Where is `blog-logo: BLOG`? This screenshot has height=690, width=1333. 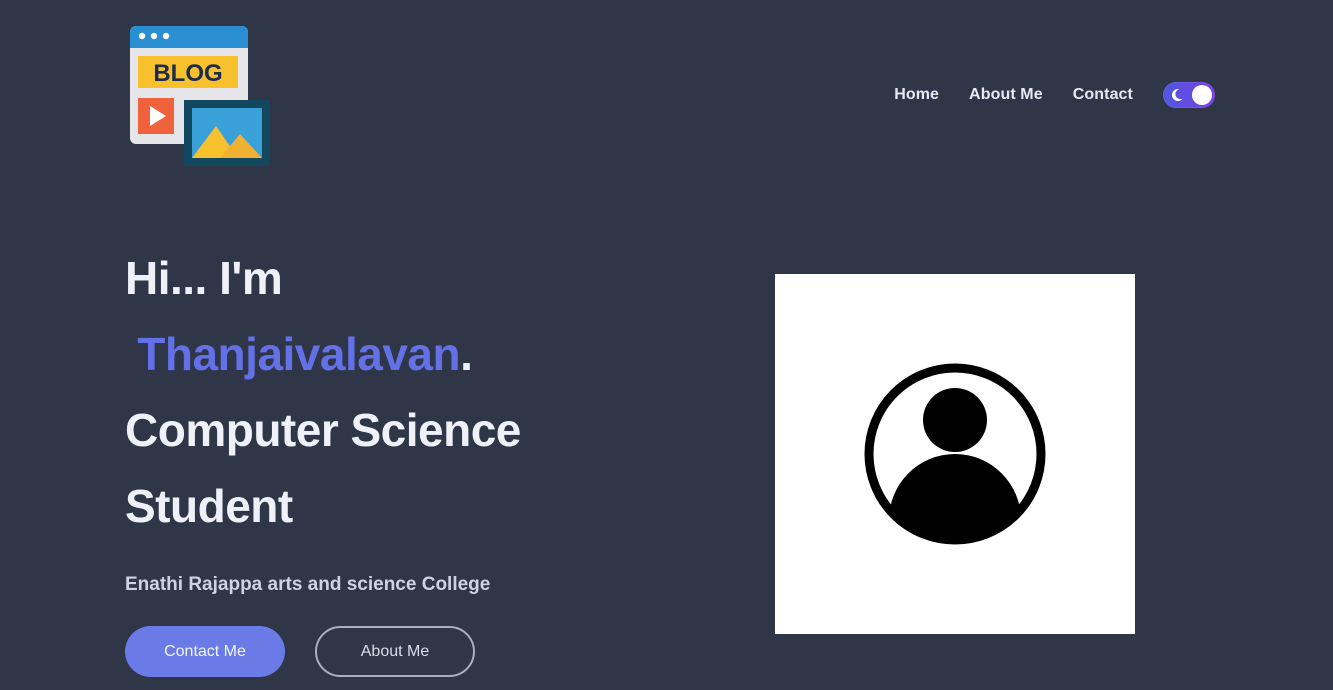 blog-logo: BLOG is located at coordinates (200, 96).